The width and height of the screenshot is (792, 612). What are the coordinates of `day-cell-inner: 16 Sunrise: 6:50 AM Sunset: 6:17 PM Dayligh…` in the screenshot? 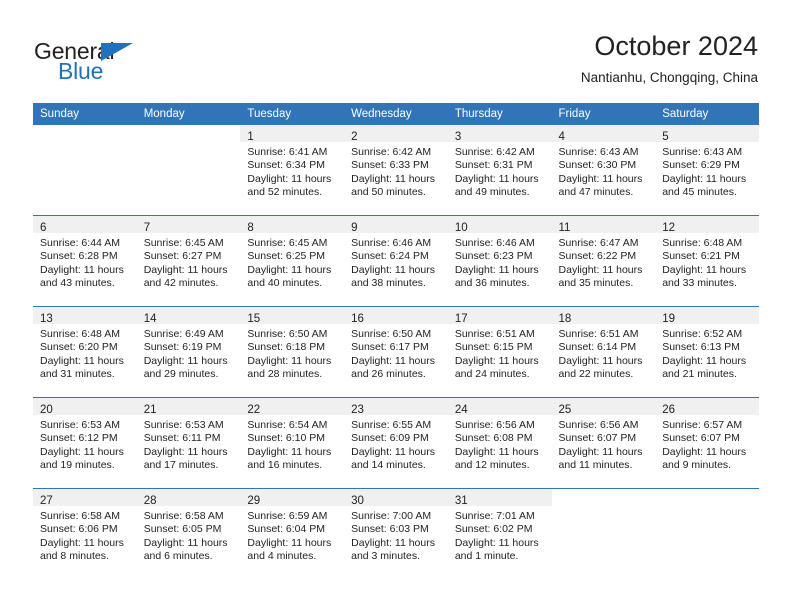 It's located at (396, 352).